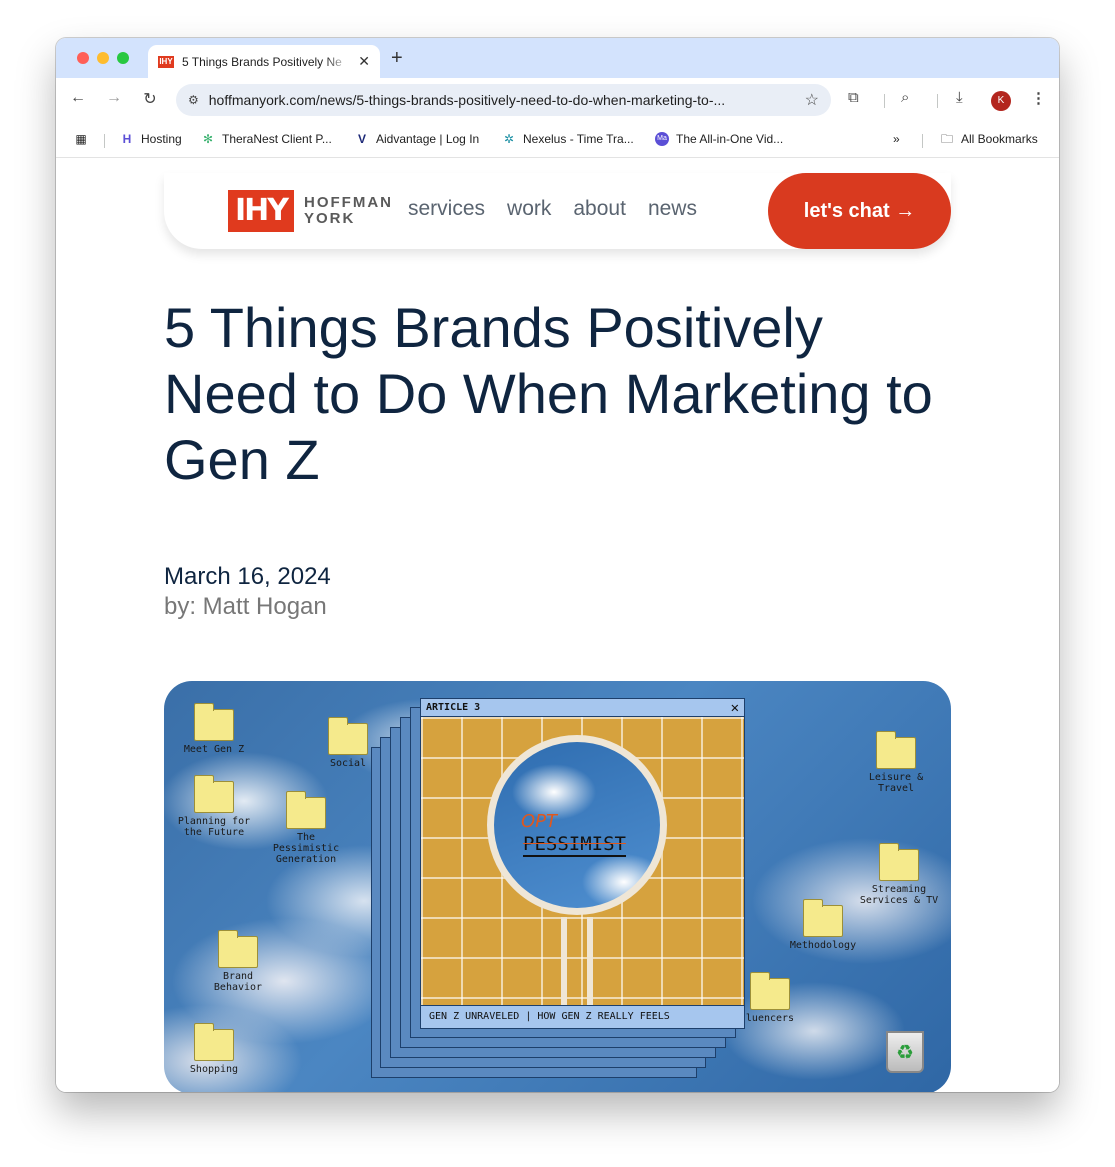 This screenshot has width=1115, height=1167. Describe the element at coordinates (364, 61) in the screenshot. I see `tab-close-icon: ✕` at that location.